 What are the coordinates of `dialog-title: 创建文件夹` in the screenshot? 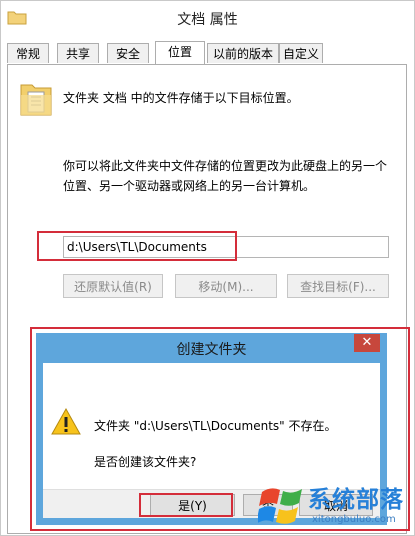 It's located at (211, 350).